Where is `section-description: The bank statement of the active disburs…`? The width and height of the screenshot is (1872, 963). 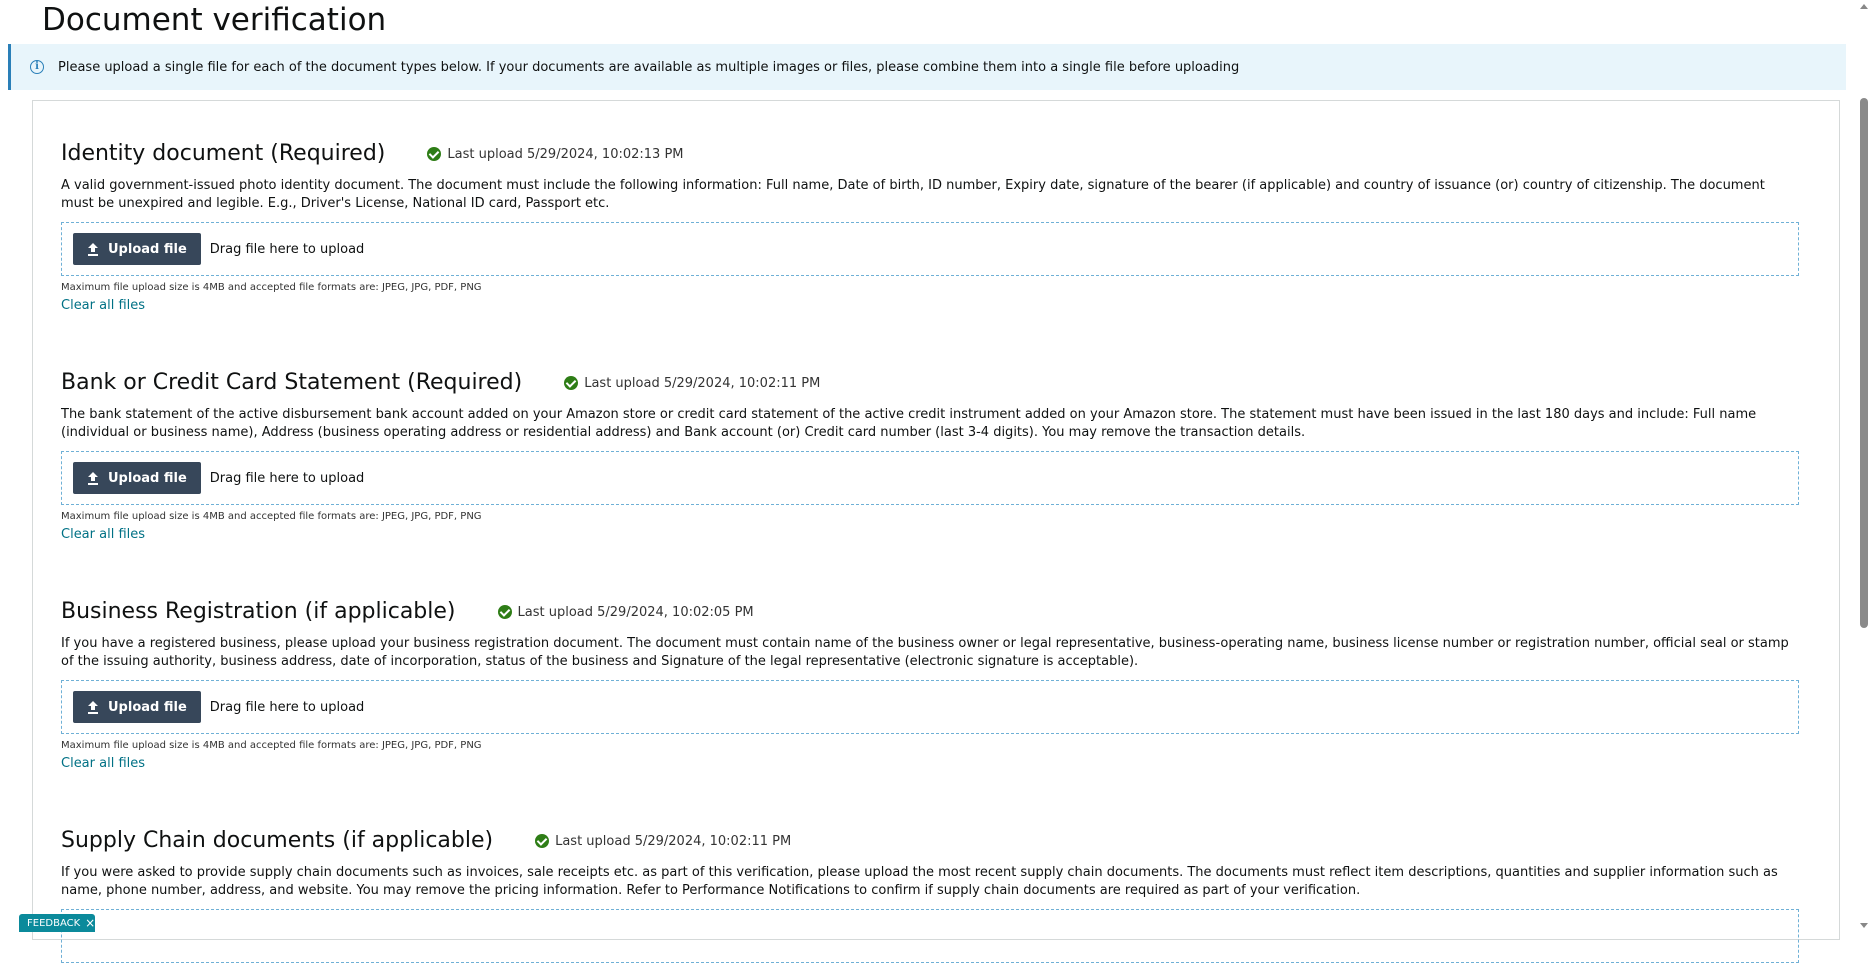 section-description: The bank statement of the active disburs… is located at coordinates (909, 423).